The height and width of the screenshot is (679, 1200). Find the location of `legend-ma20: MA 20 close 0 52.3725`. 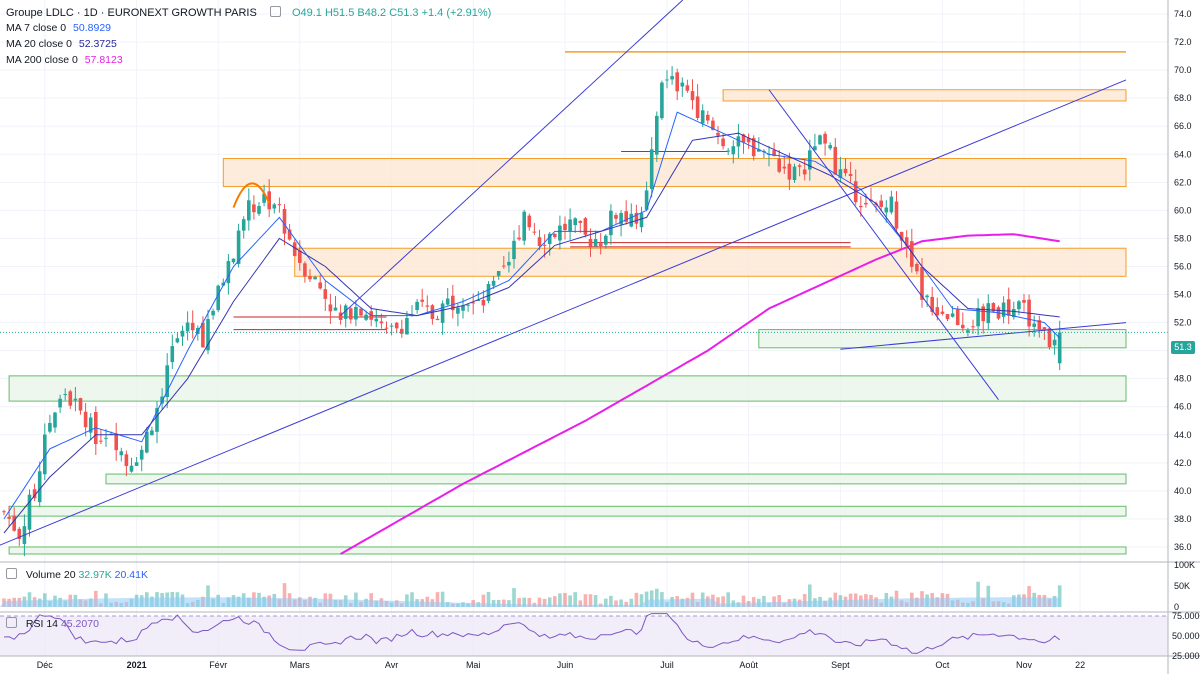

legend-ma20: MA 20 close 0 52.3725 is located at coordinates (63, 44).